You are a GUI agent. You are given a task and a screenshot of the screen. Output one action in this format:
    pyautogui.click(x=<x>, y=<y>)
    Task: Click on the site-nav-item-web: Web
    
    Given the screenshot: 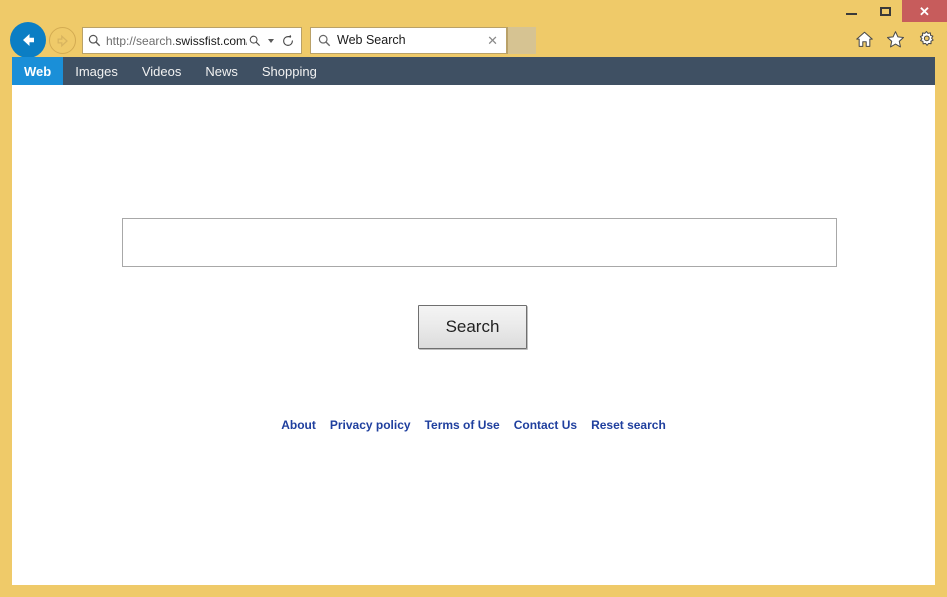 What is the action you would take?
    pyautogui.click(x=38, y=71)
    